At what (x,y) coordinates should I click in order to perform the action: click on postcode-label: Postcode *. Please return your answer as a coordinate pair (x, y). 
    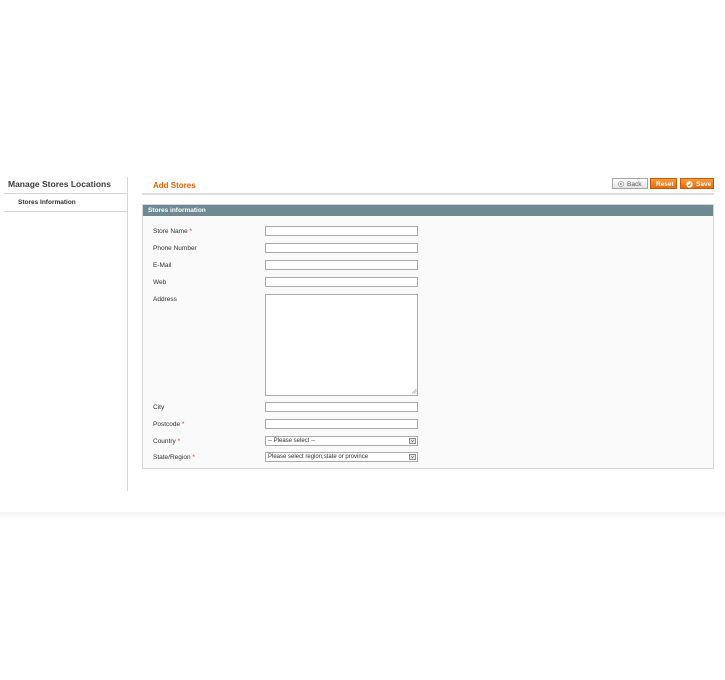
    Looking at the image, I should click on (169, 424).